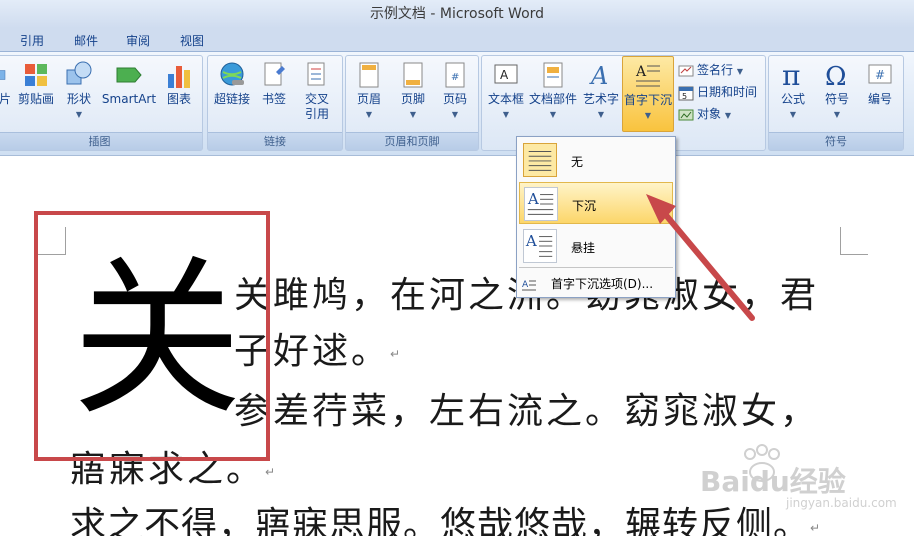 This screenshot has width=914, height=536. I want to click on cross-reference-button: 交叉引用, so click(317, 89).